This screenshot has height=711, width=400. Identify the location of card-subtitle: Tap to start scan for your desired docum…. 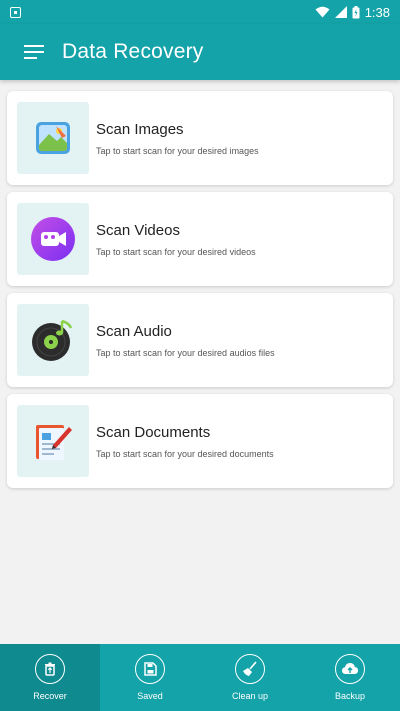
(185, 453).